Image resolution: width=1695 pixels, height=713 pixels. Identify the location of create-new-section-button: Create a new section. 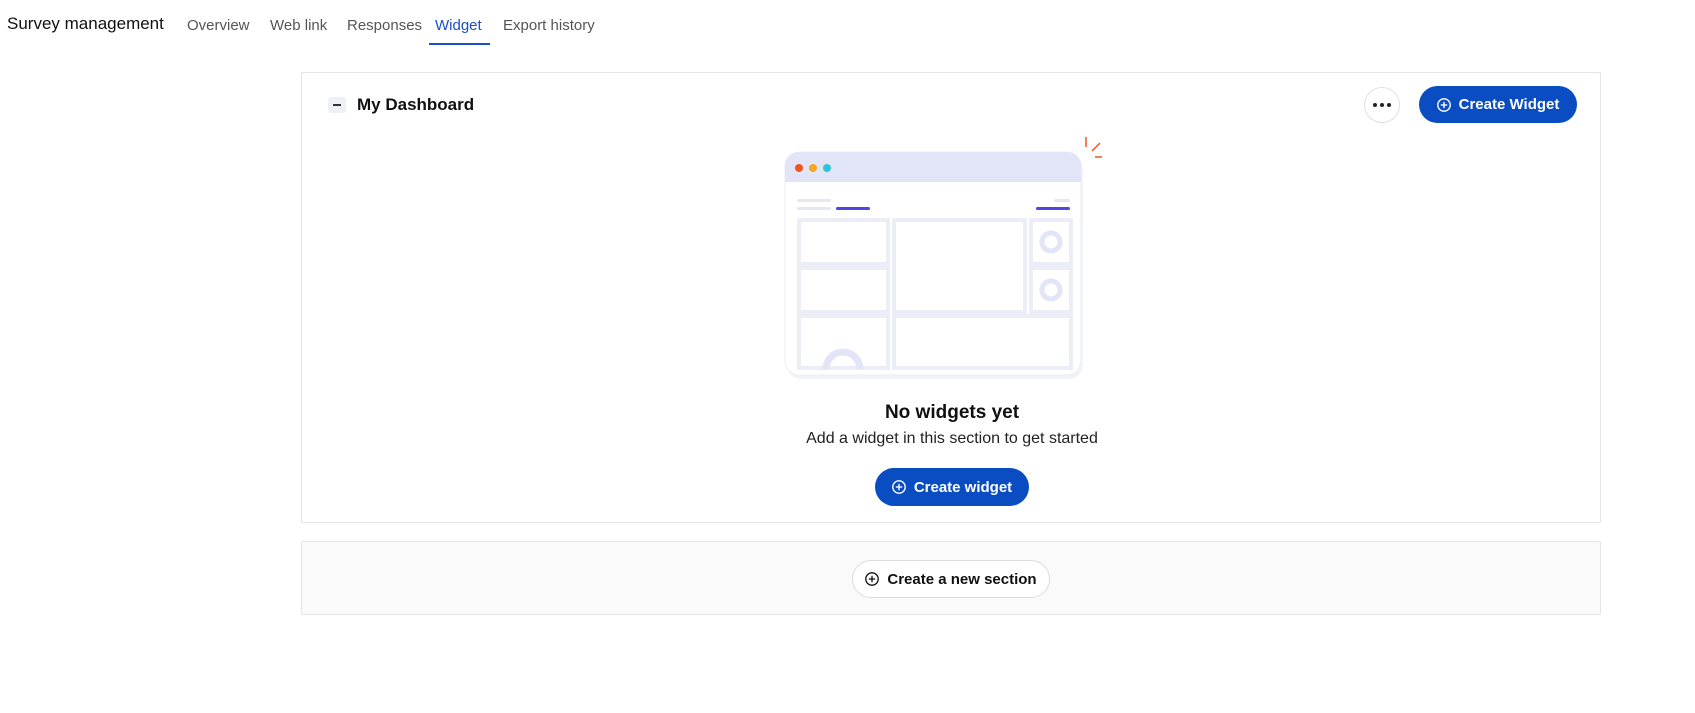
(951, 579).